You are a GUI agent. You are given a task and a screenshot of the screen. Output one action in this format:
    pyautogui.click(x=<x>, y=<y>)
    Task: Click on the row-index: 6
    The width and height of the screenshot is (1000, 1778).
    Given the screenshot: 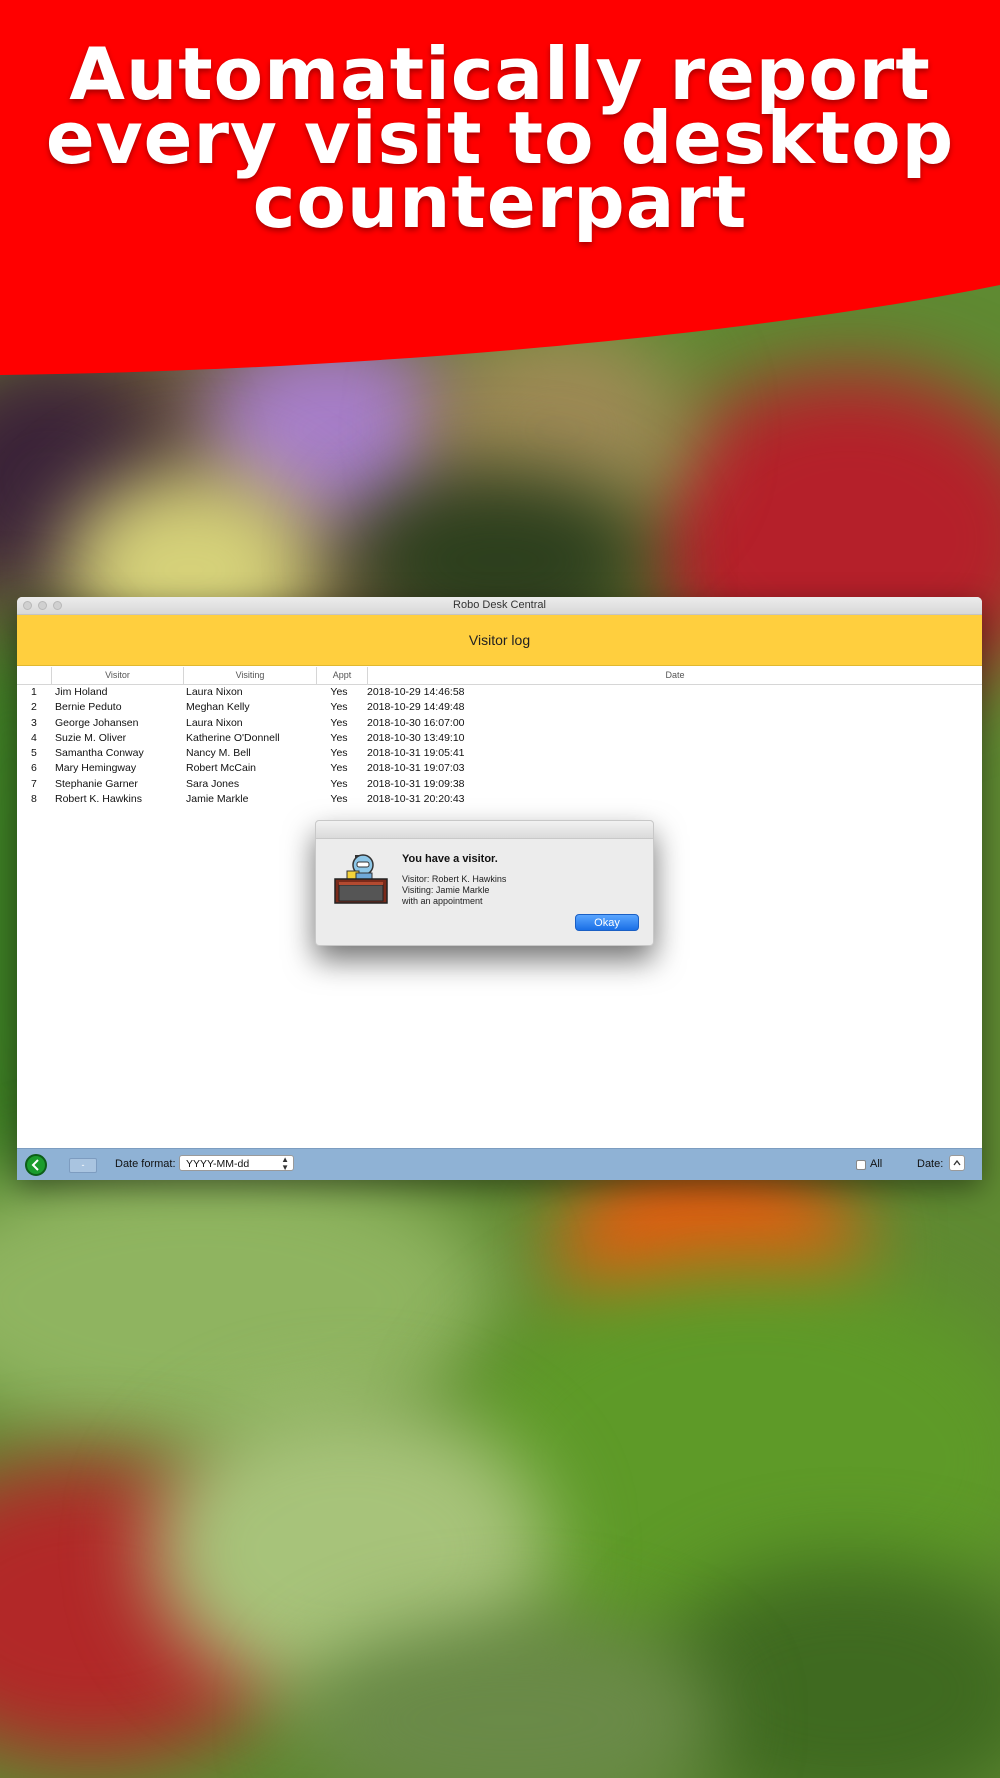 What is the action you would take?
    pyautogui.click(x=34, y=768)
    